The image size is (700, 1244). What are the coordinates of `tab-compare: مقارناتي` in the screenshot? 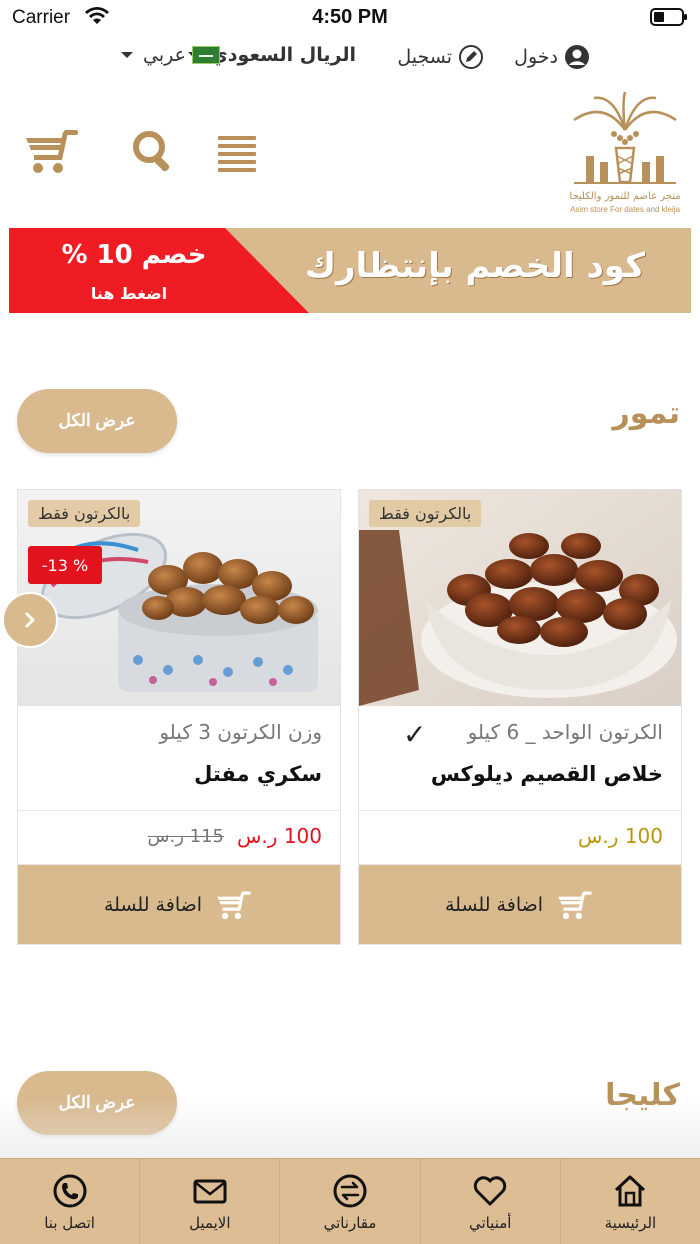 It's located at (349, 1201).